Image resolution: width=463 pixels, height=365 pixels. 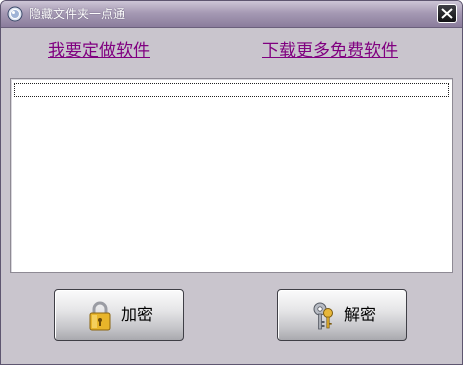 What do you see at coordinates (119, 315) in the screenshot?
I see `encrypt-button: 加密` at bounding box center [119, 315].